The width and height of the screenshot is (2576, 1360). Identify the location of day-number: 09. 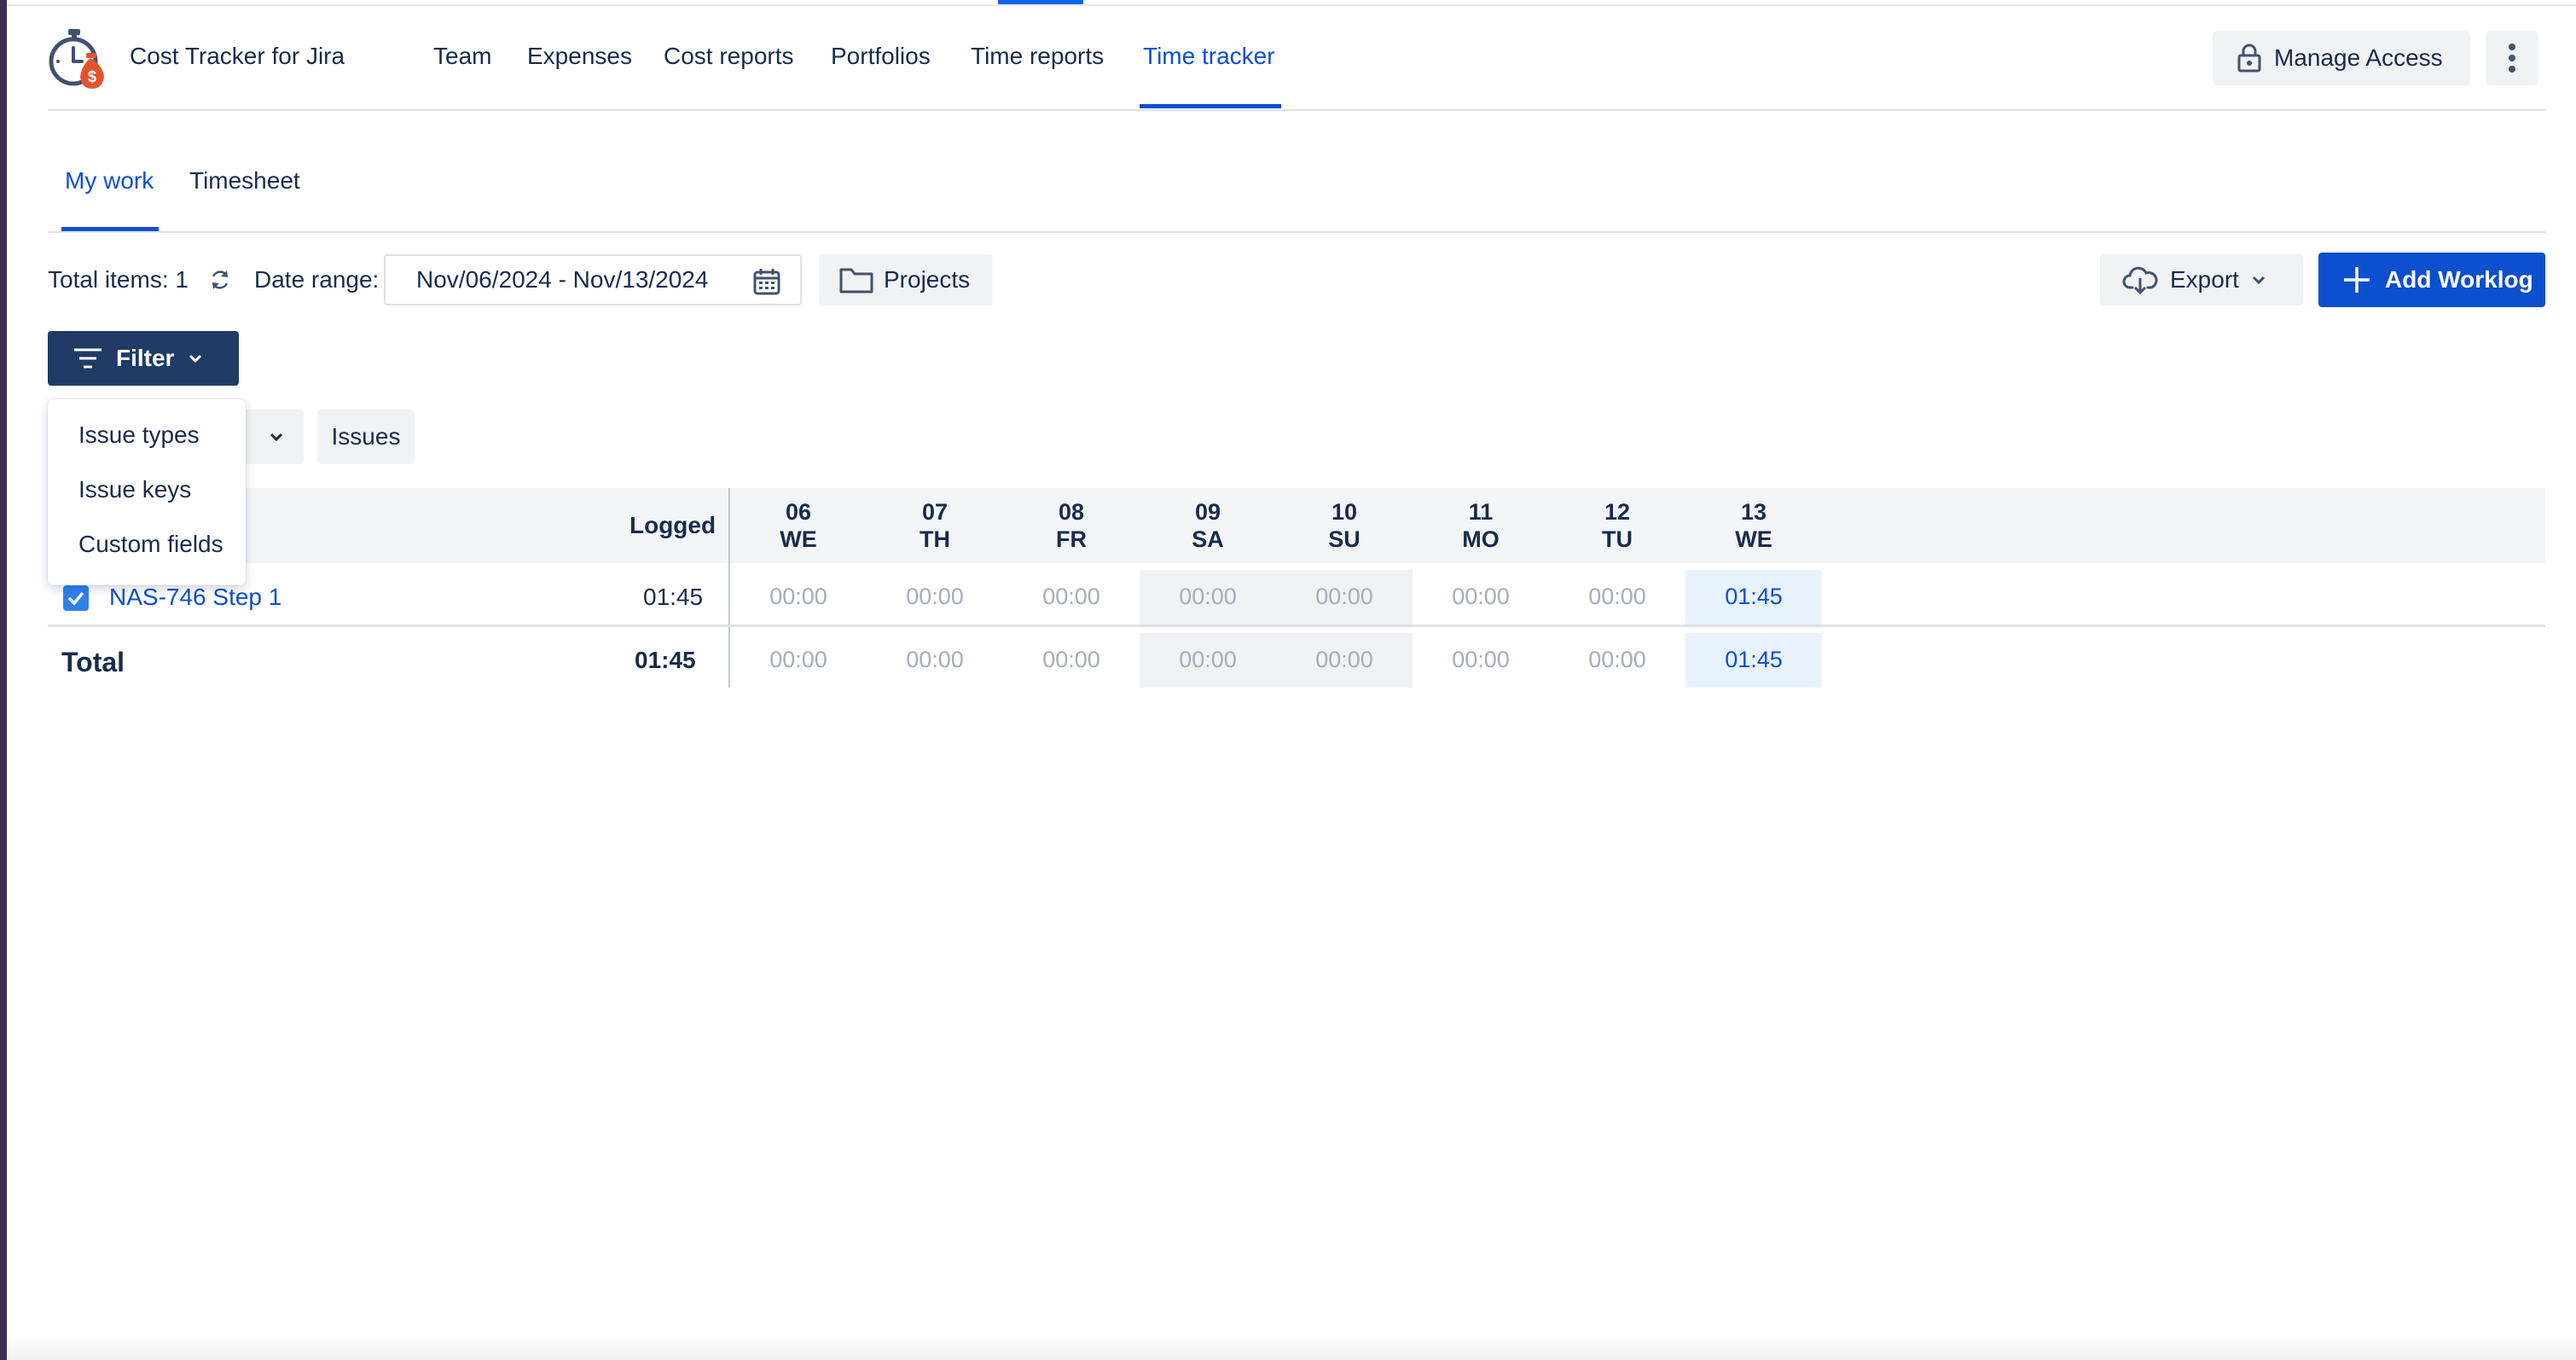
(1207, 512).